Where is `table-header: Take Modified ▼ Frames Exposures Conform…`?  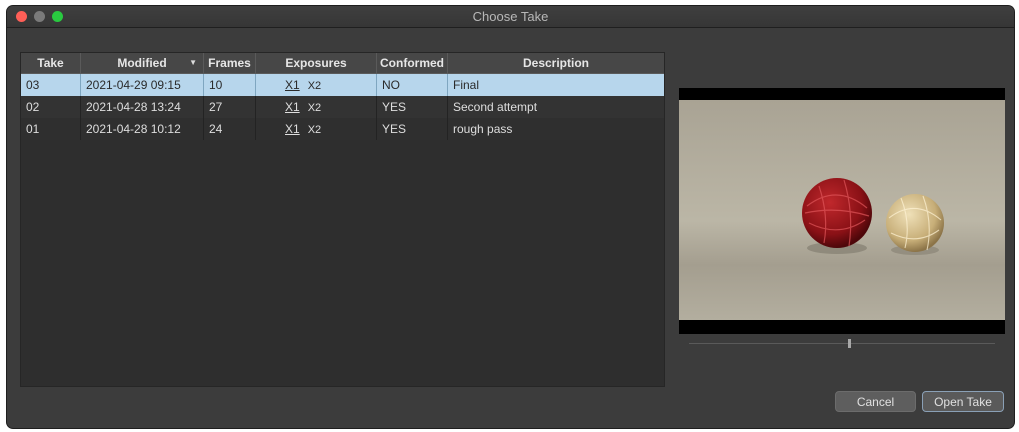 table-header: Take Modified ▼ Frames Exposures Conform… is located at coordinates (342, 63).